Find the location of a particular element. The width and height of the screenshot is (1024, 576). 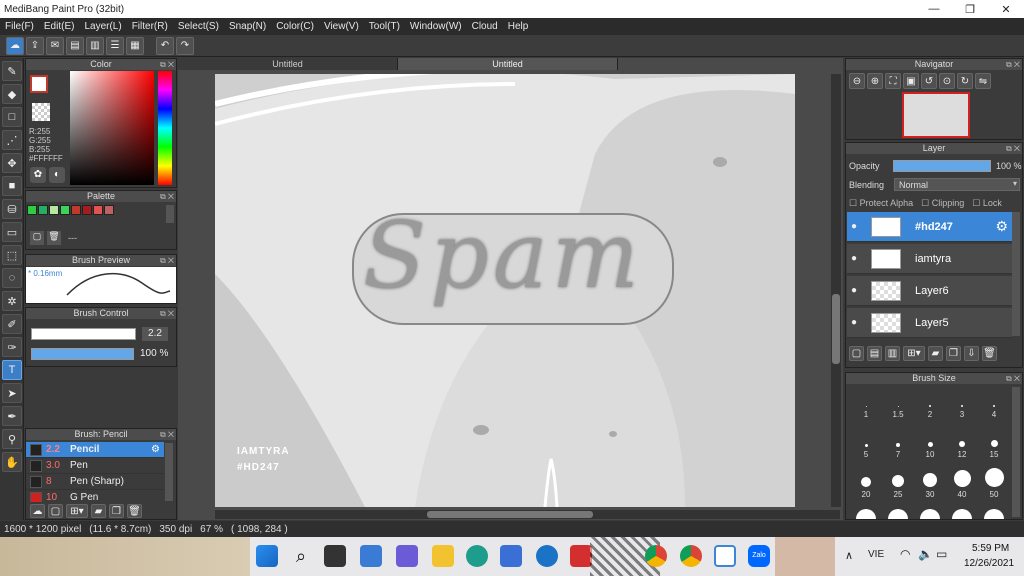

layer-row: ● Layer6 is located at coordinates (929, 291).